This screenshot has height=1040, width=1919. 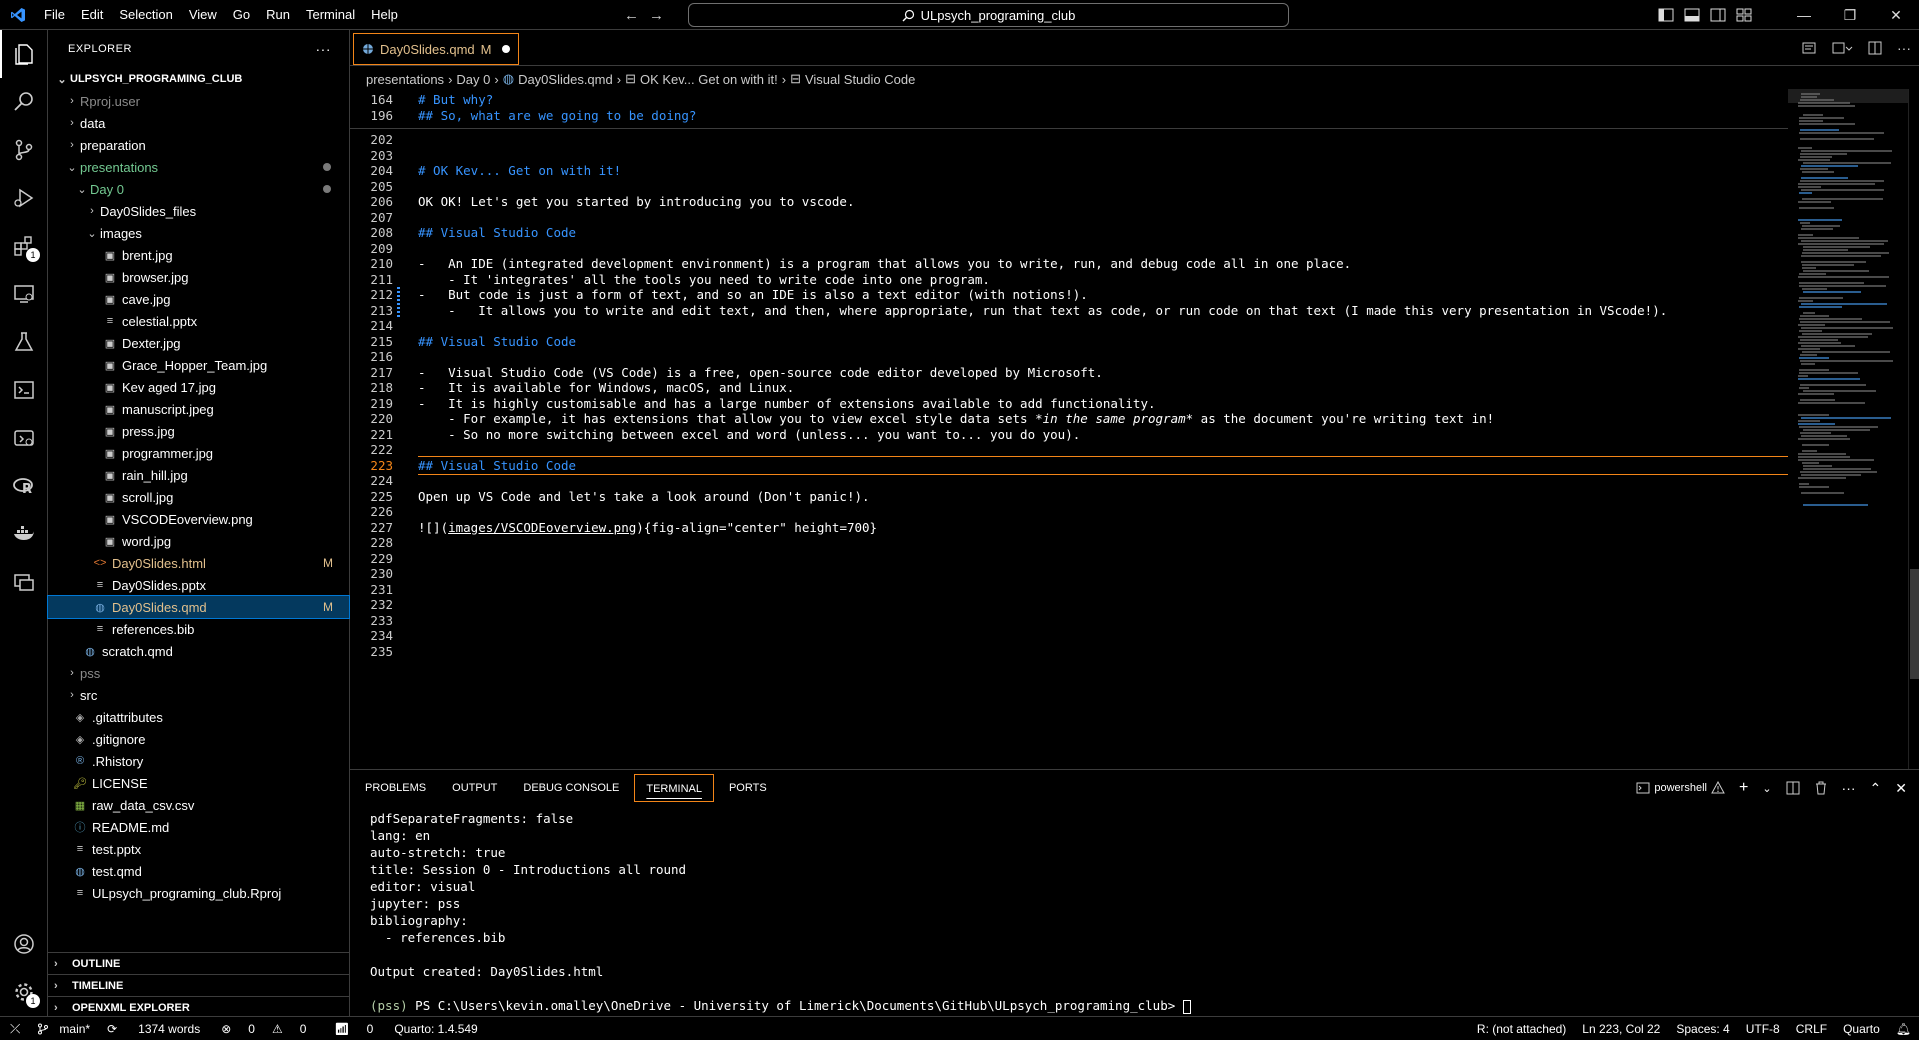 I want to click on tree-item: ⌄ presentations, so click(x=198, y=167).